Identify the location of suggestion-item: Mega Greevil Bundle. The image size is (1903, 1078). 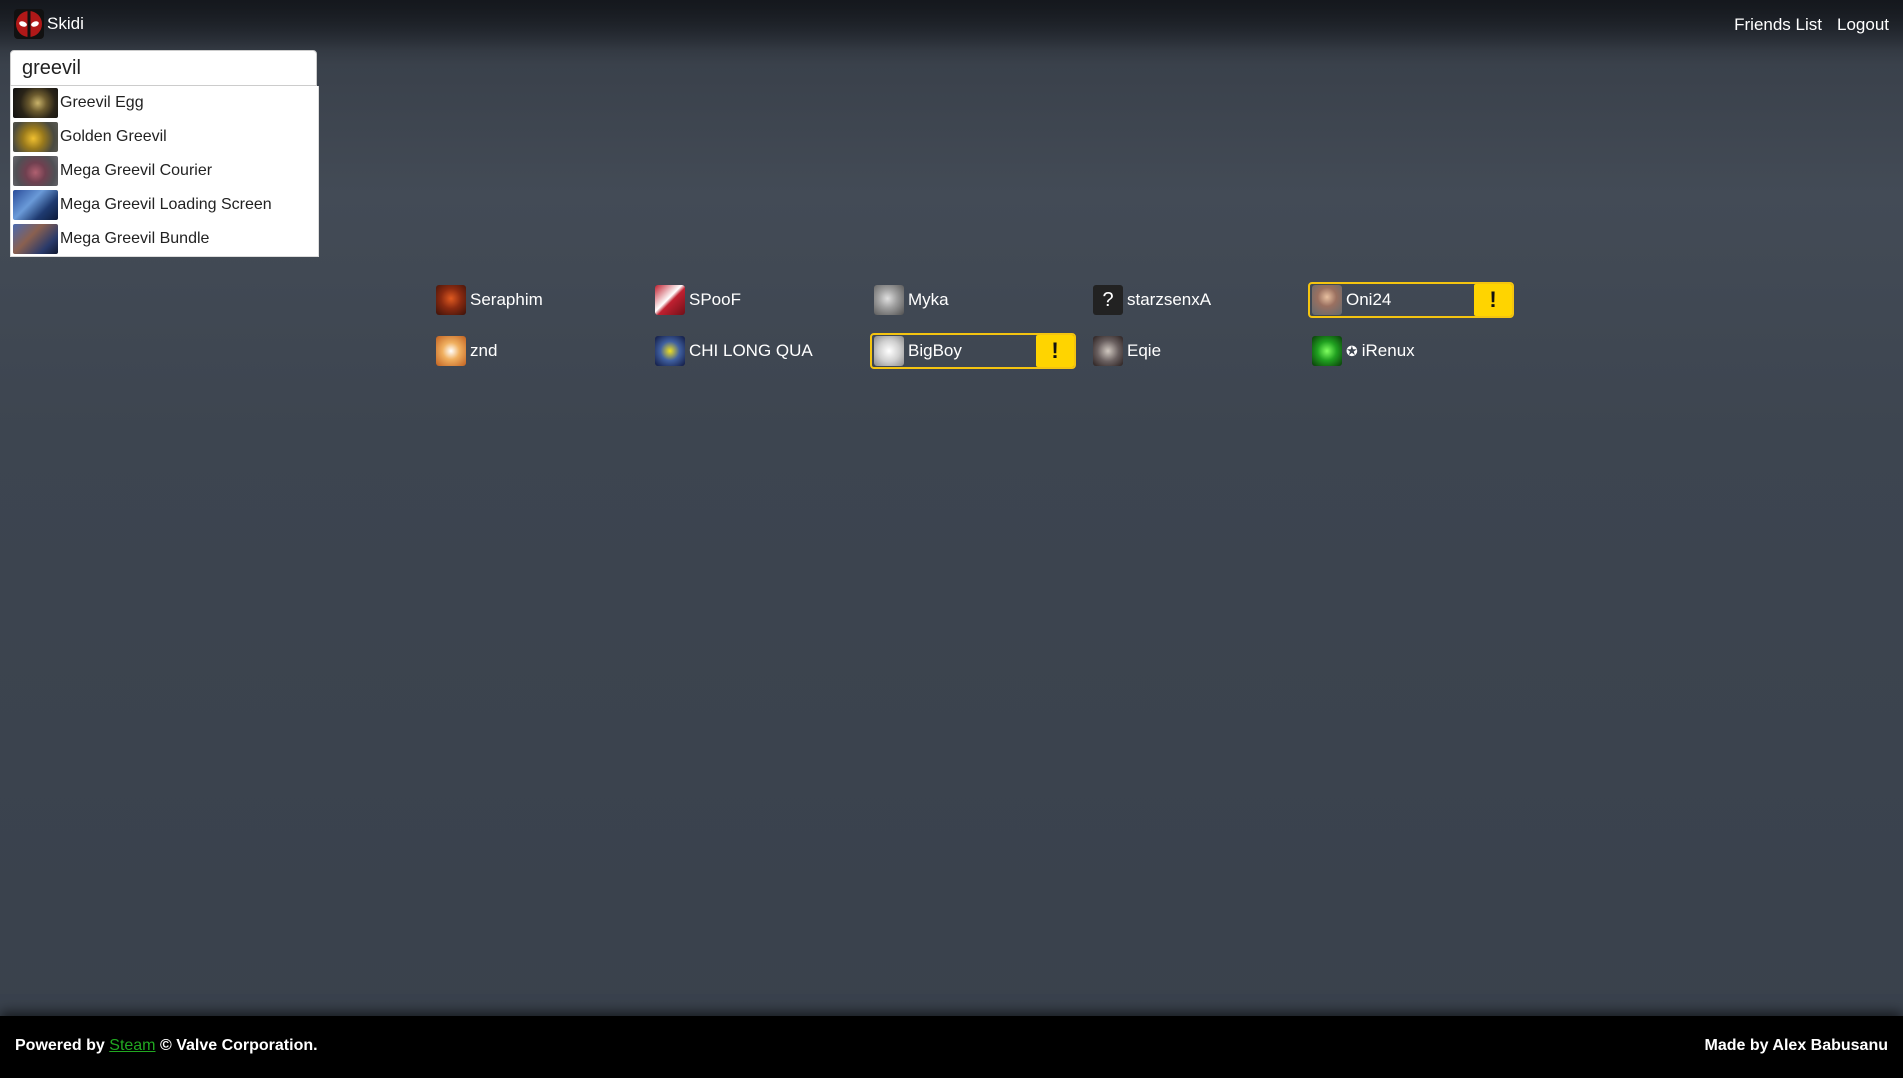
(164, 239).